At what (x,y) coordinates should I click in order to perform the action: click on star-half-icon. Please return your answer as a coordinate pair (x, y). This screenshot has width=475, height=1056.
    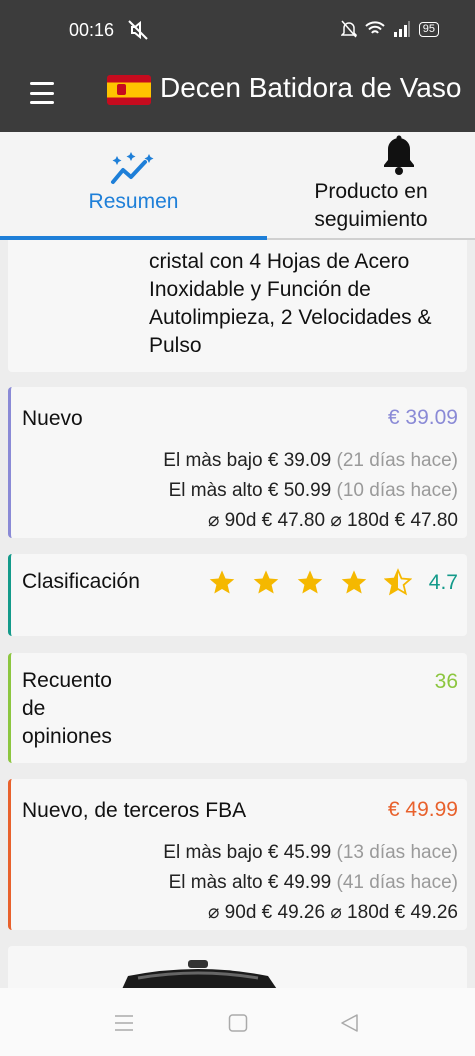
    Looking at the image, I should click on (398, 582).